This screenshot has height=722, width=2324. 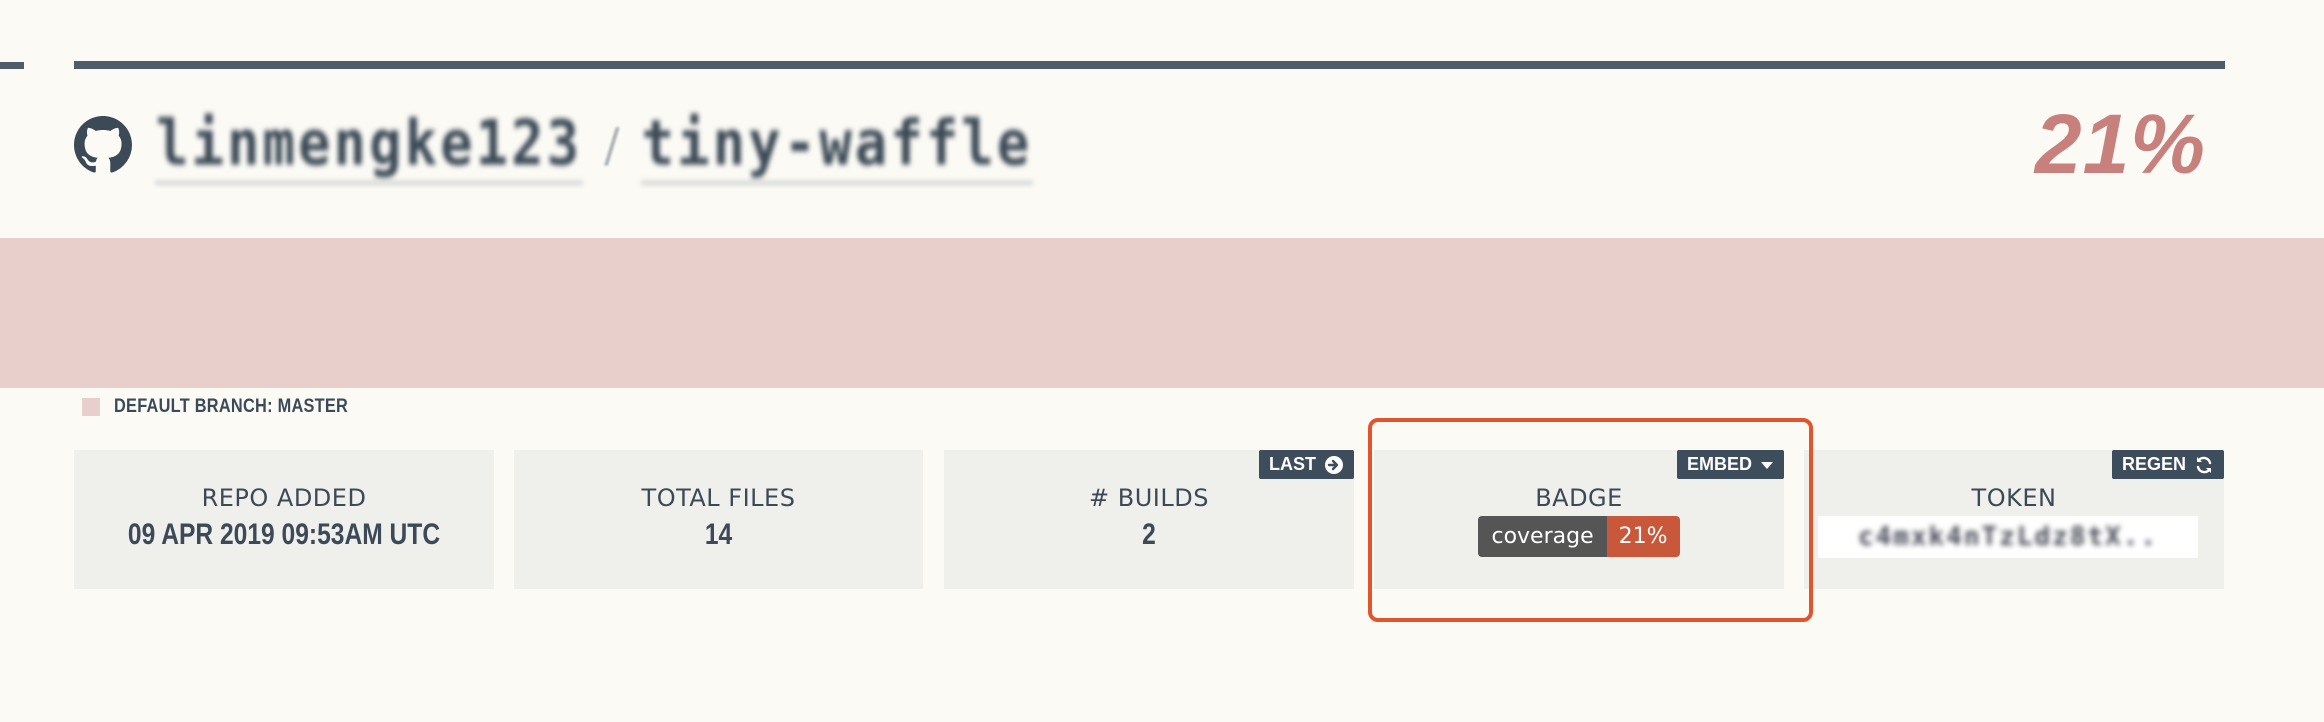 I want to click on repo-added-value: 09 APR 2019 09:53AM UTC, so click(x=284, y=534).